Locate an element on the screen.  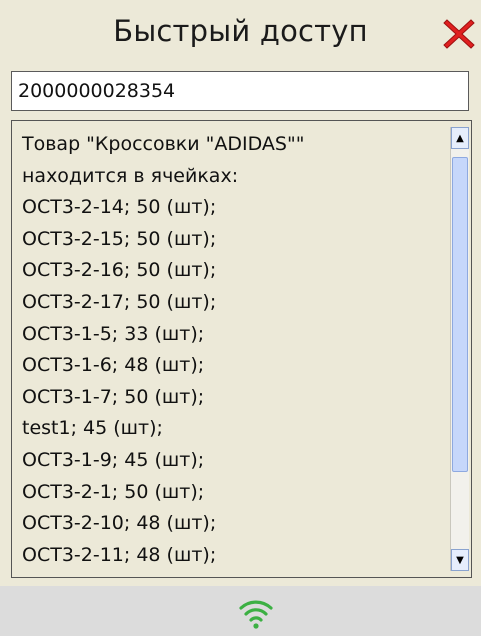
result-line: ОСТ3-2-16; 50 (шт); is located at coordinates (119, 270).